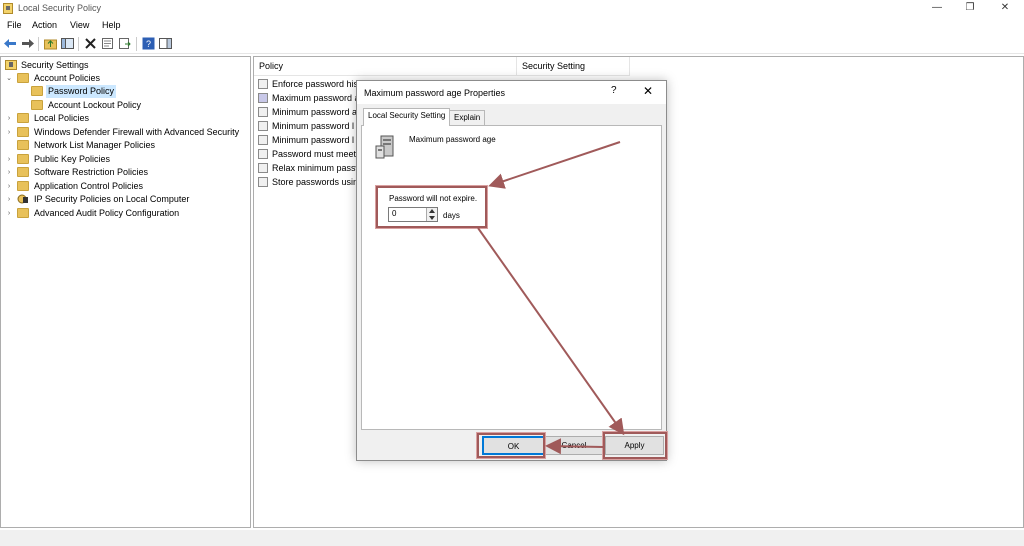  Describe the element at coordinates (554, 165) in the screenshot. I see `arrow-to-setting` at that location.